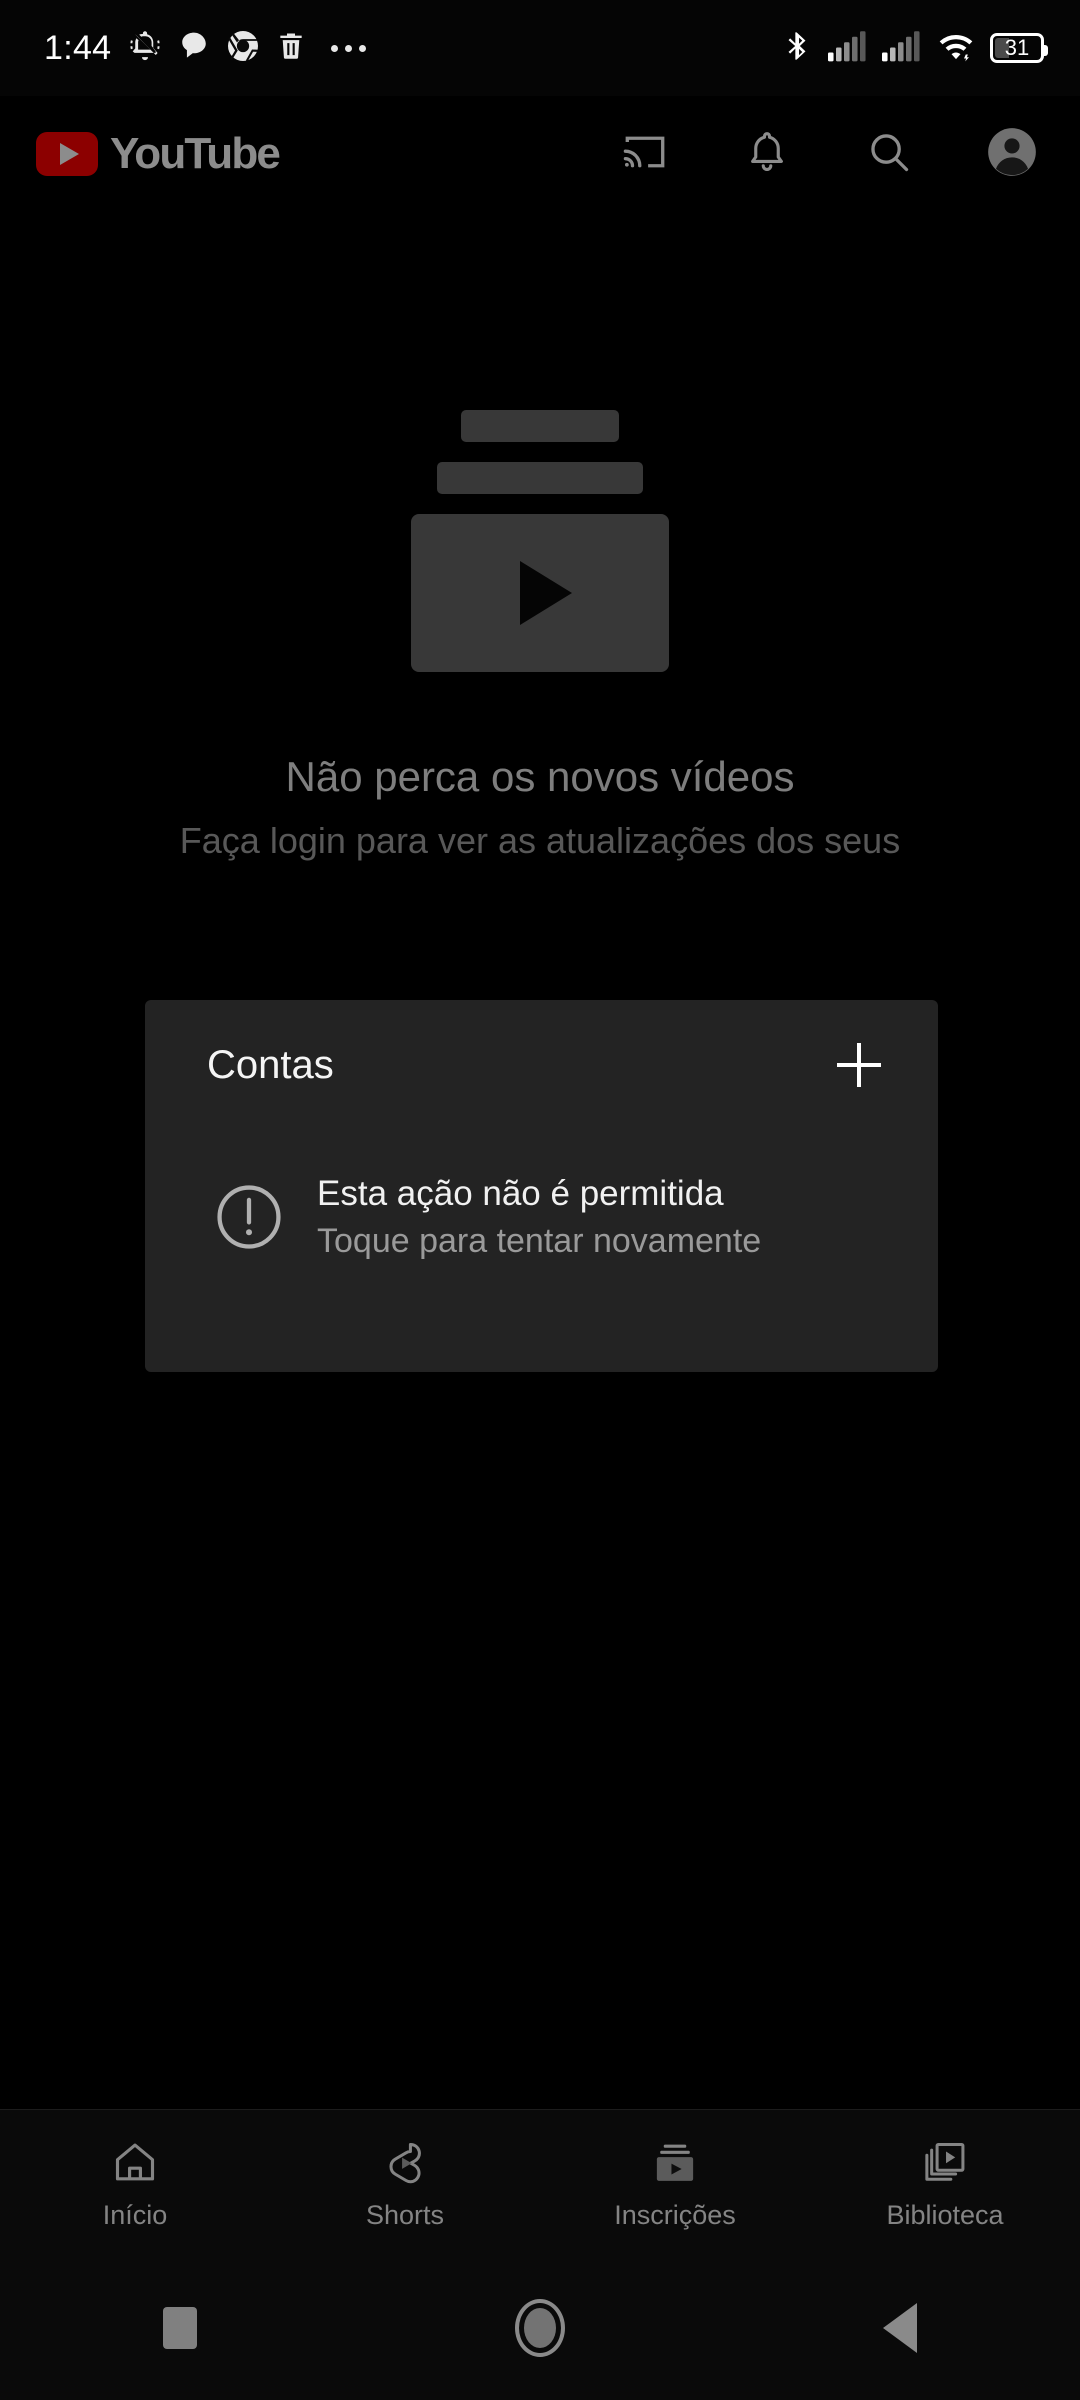 This screenshot has width=1080, height=2400. I want to click on alert-circle-icon, so click(249, 1217).